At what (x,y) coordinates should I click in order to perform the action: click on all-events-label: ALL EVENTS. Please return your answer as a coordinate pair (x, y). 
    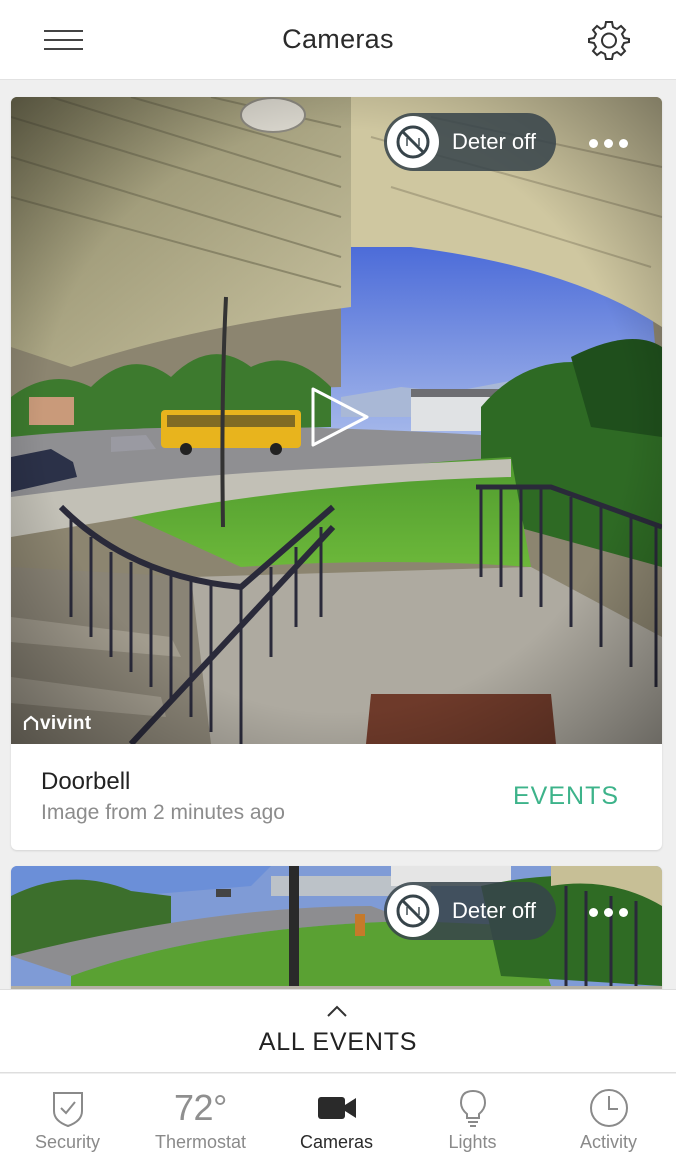
    Looking at the image, I should click on (338, 1042).